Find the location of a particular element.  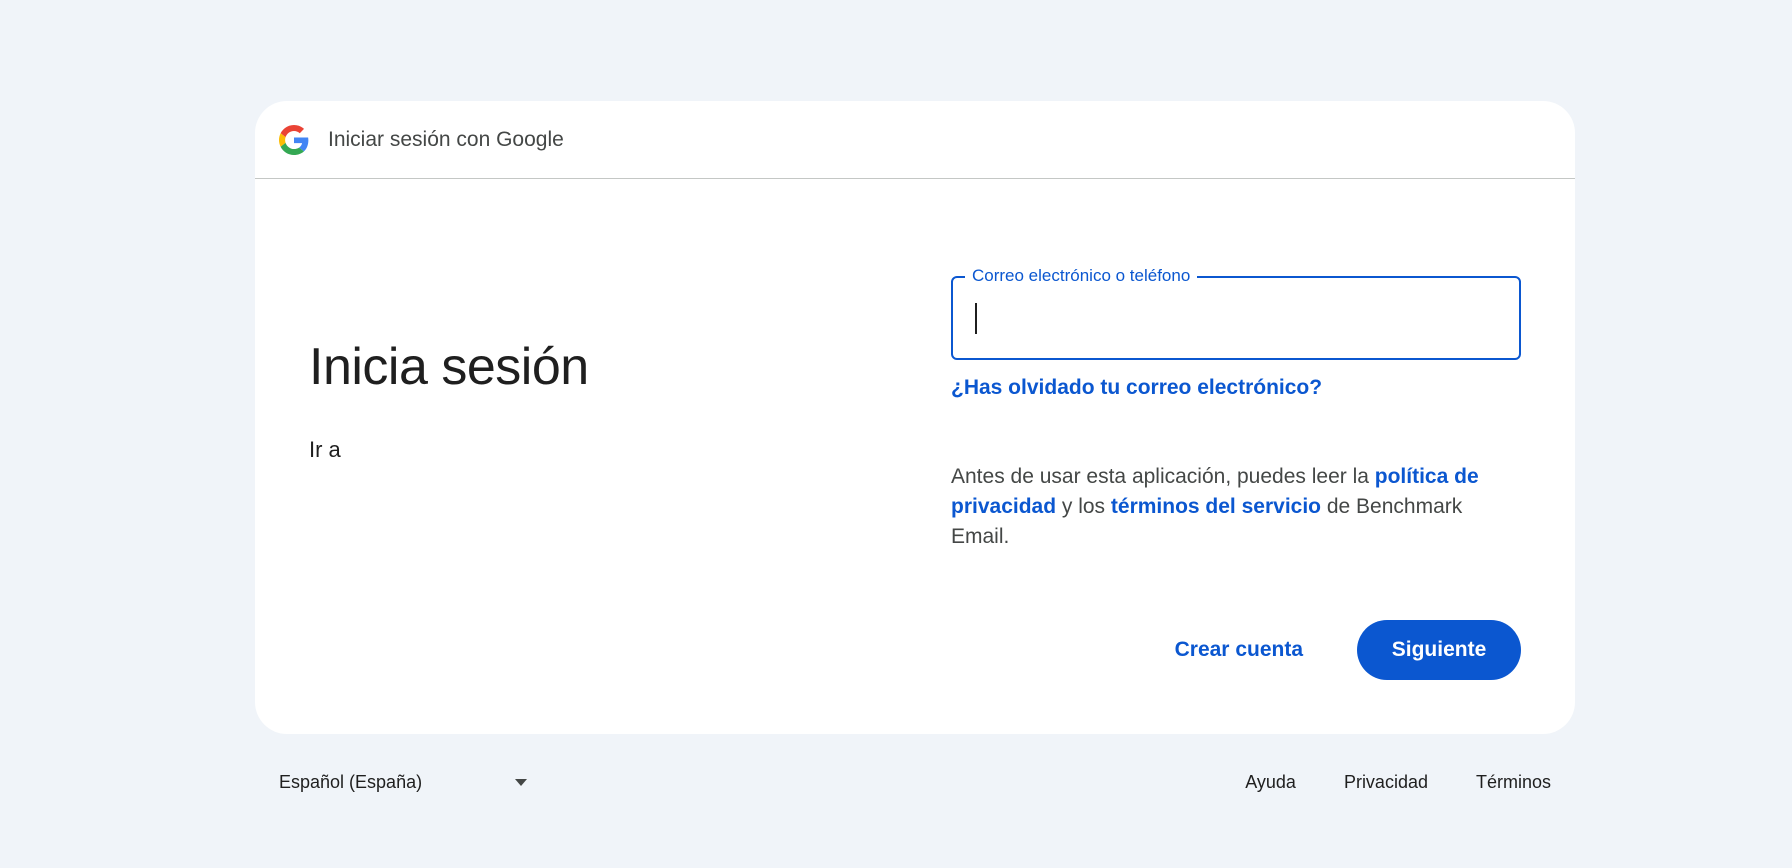

terms-of-service-link: términos del servicio is located at coordinates (1216, 506).